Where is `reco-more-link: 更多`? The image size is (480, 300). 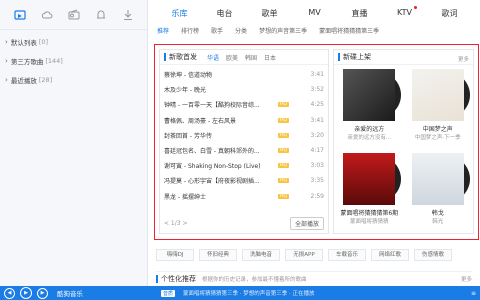 reco-more-link: 更多 is located at coordinates (466, 279).